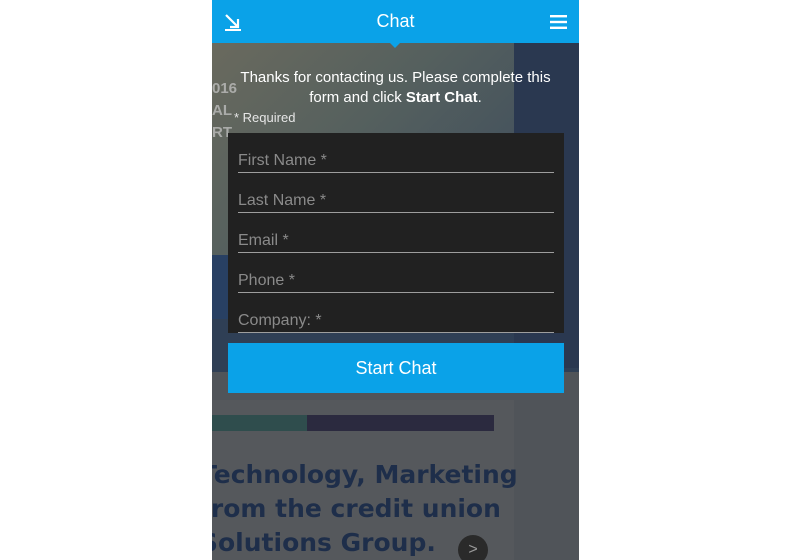  What do you see at coordinates (479, 97) in the screenshot?
I see `intro-end: .` at bounding box center [479, 97].